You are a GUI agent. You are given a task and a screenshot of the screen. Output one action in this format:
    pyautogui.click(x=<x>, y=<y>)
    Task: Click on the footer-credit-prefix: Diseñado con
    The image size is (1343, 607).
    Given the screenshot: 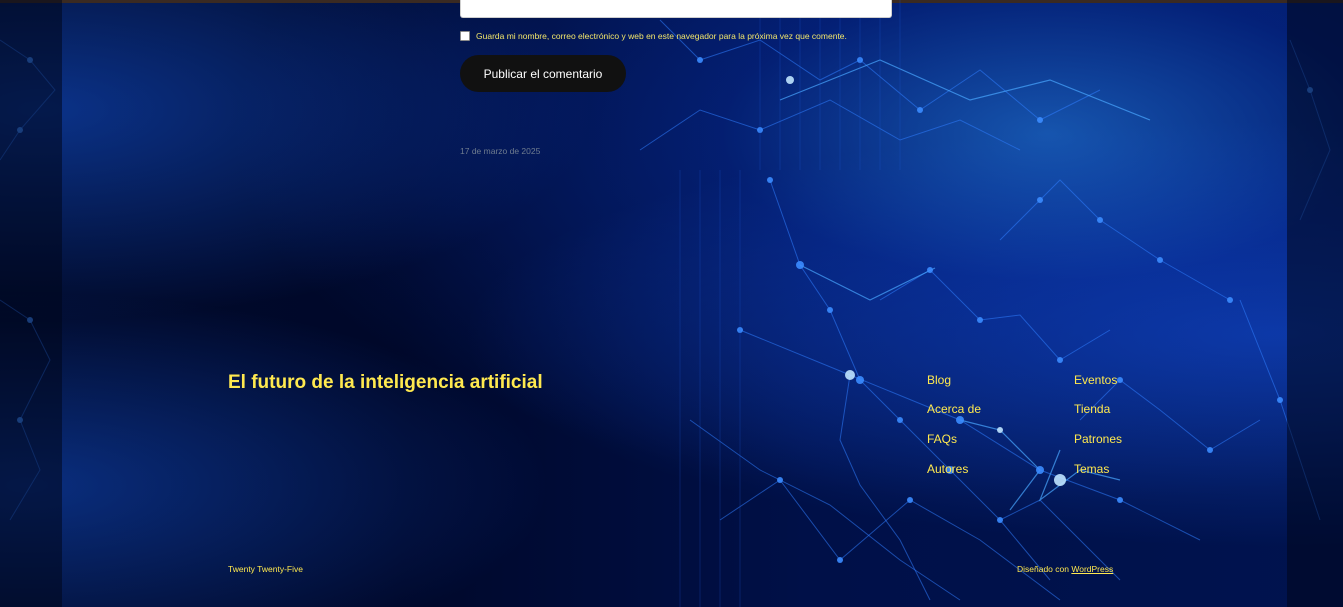 What is the action you would take?
    pyautogui.click(x=1043, y=569)
    